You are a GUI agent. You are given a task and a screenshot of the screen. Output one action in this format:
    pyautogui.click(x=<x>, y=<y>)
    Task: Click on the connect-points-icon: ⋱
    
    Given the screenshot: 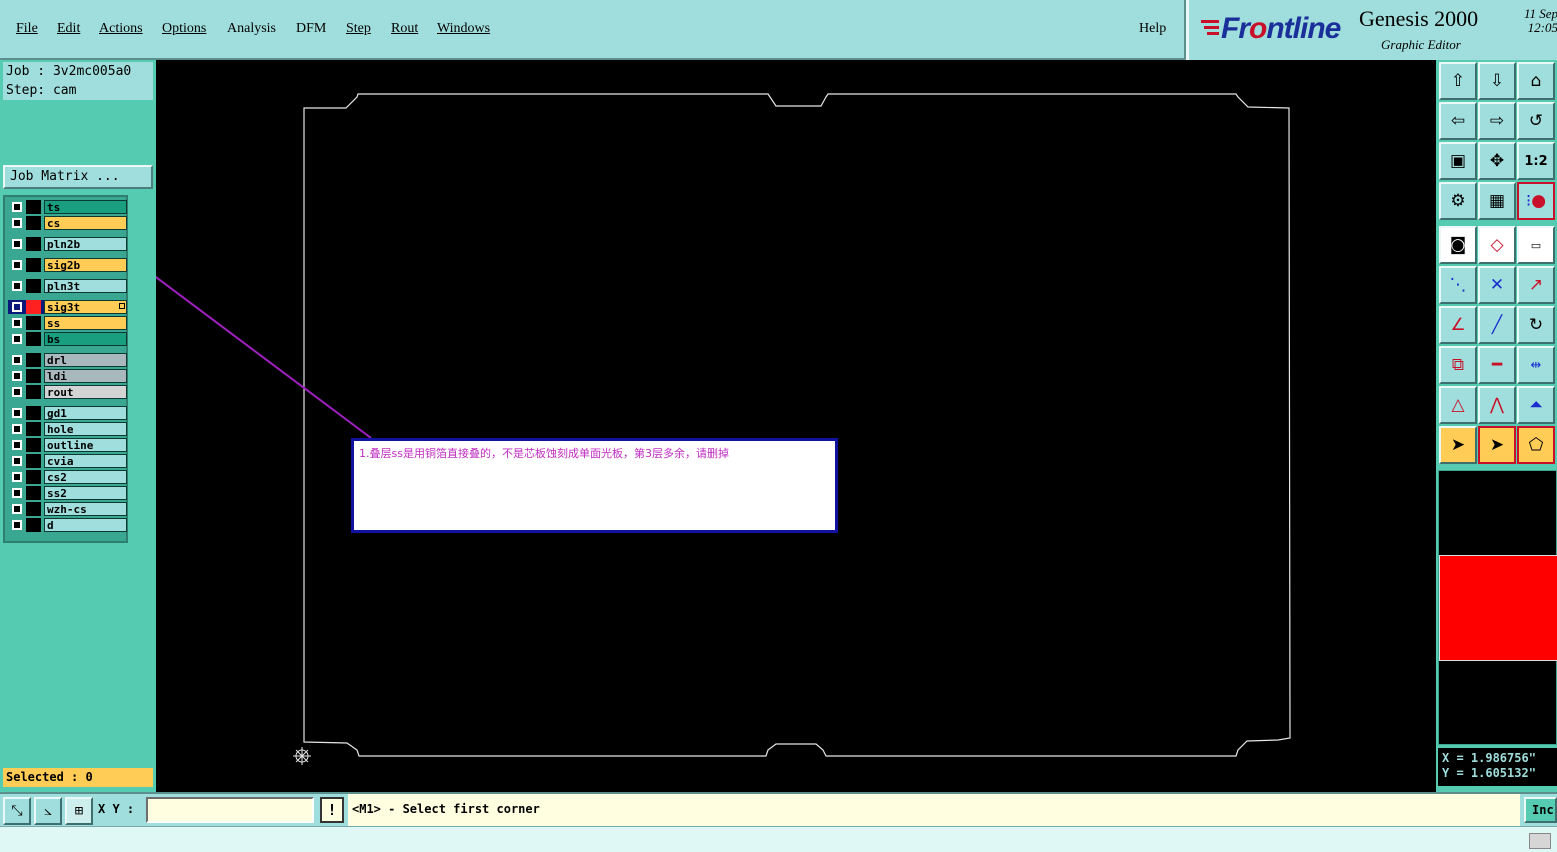 What is the action you would take?
    pyautogui.click(x=1458, y=285)
    